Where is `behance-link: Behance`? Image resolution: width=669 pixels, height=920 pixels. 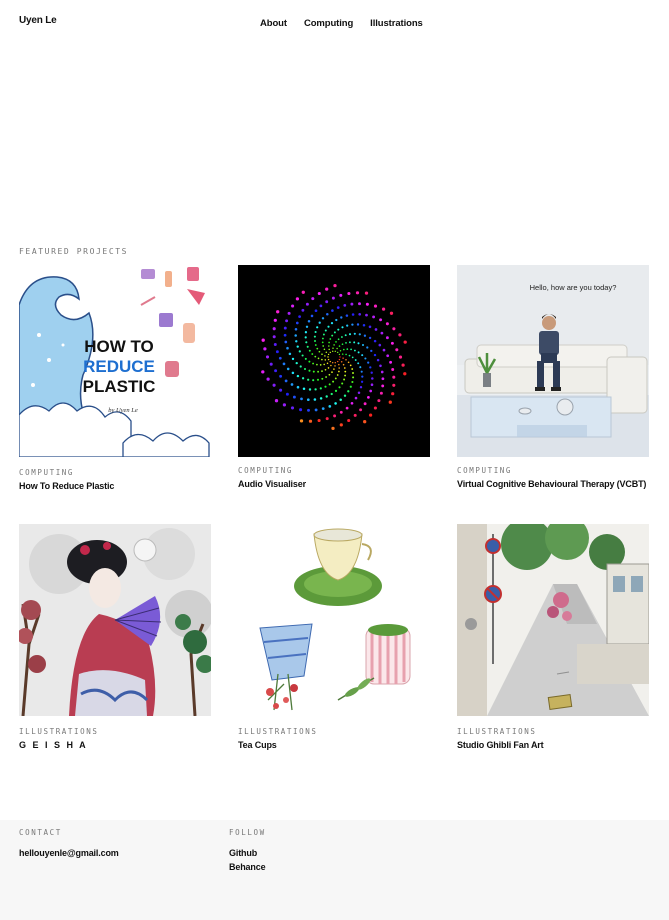
behance-link: Behance is located at coordinates (247, 867).